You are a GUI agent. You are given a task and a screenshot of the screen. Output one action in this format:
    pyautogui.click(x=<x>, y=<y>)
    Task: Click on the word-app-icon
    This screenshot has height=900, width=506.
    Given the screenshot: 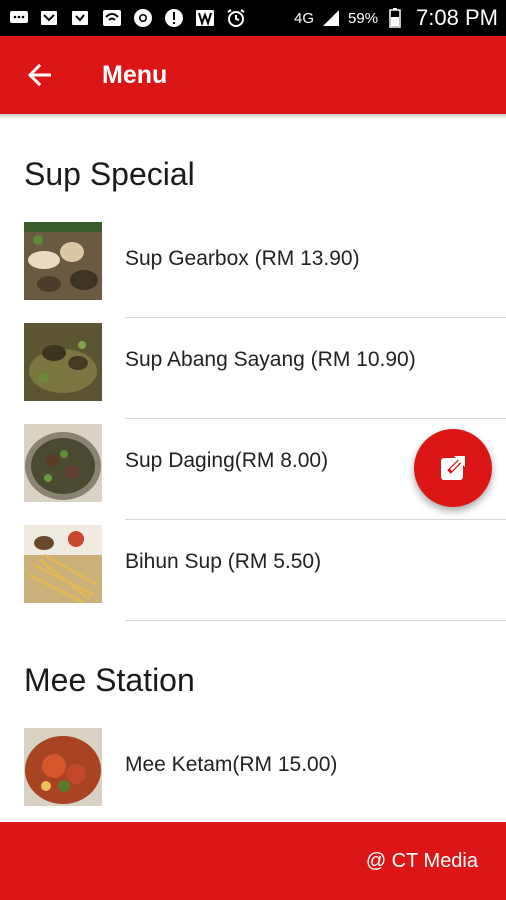 What is the action you would take?
    pyautogui.click(x=205, y=18)
    